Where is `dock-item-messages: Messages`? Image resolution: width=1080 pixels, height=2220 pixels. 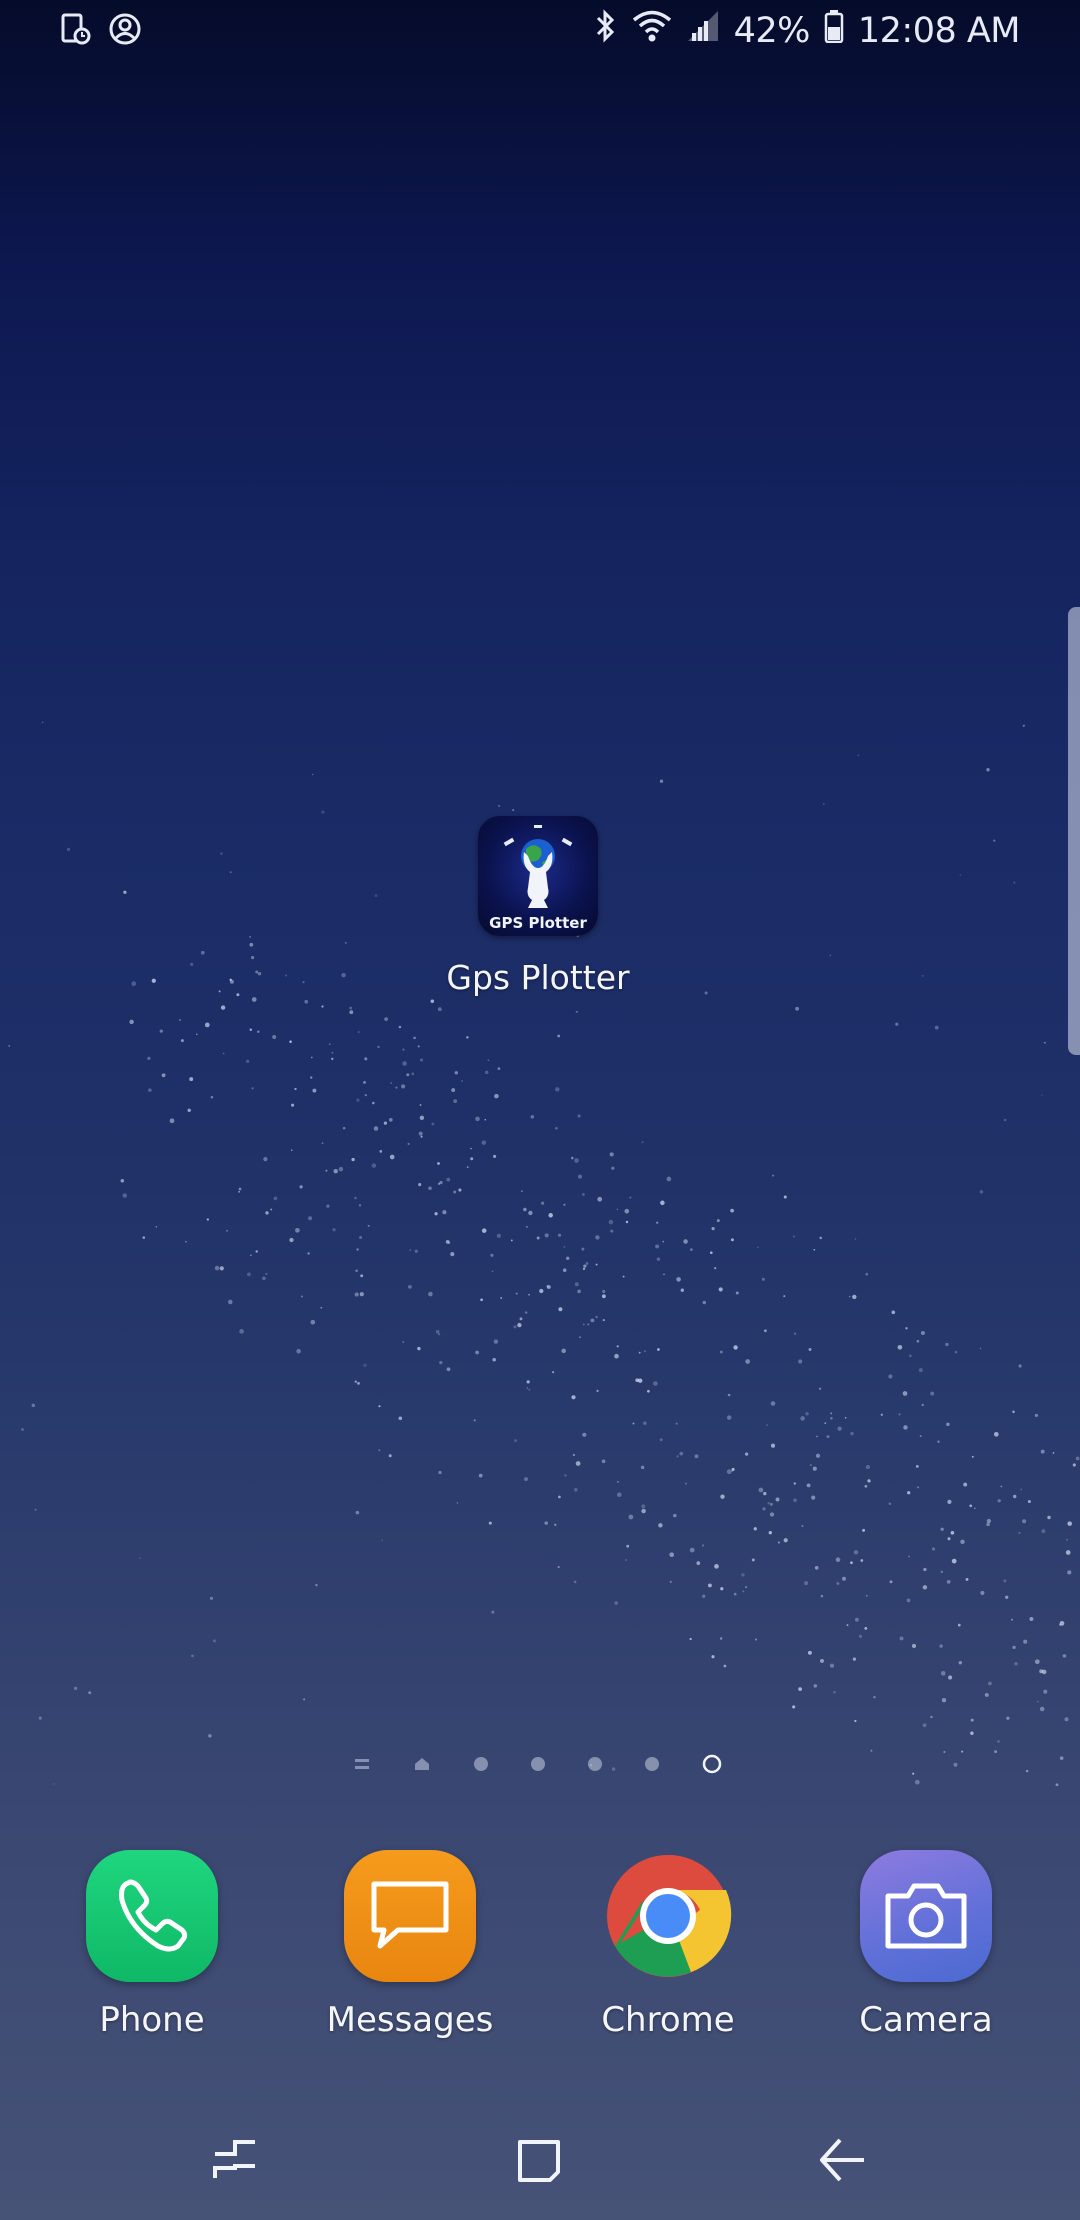
dock-item-messages: Messages is located at coordinates (410, 1945).